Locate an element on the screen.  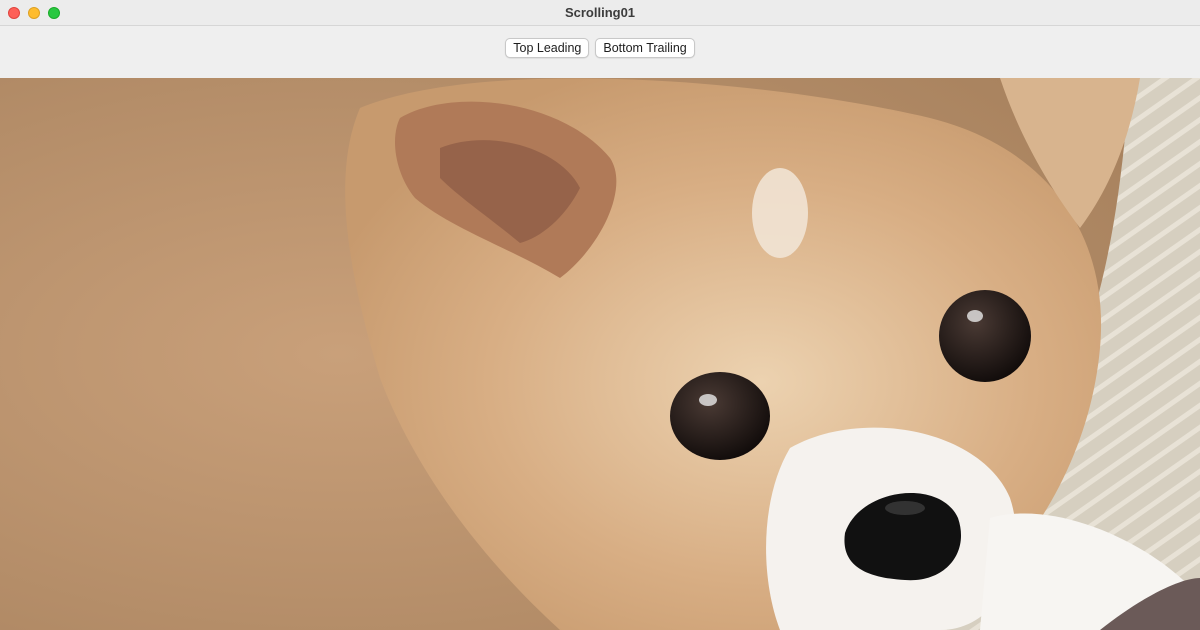
title-bar: Scrolling01 is located at coordinates (600, 13).